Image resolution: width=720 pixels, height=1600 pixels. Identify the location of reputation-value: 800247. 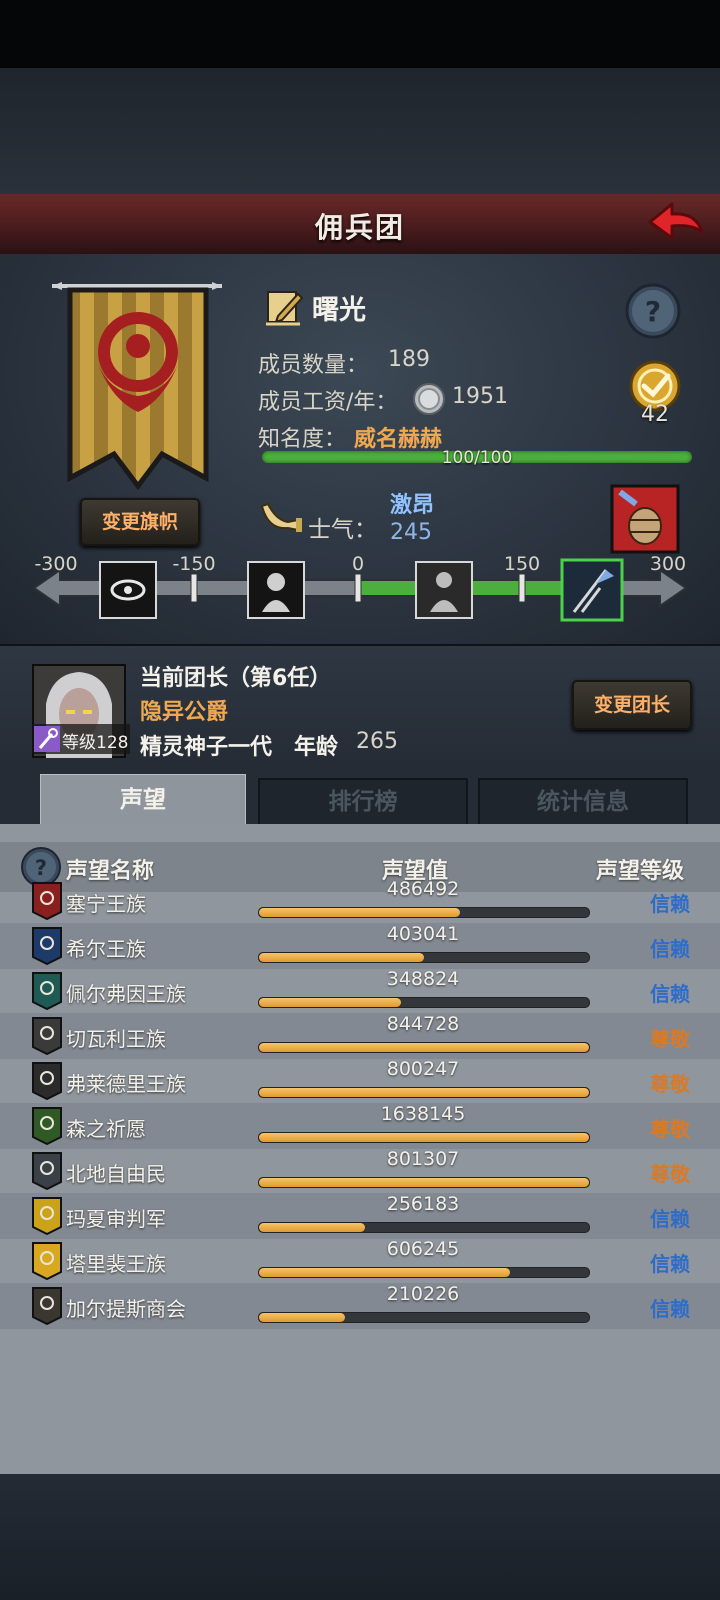
(423, 1069).